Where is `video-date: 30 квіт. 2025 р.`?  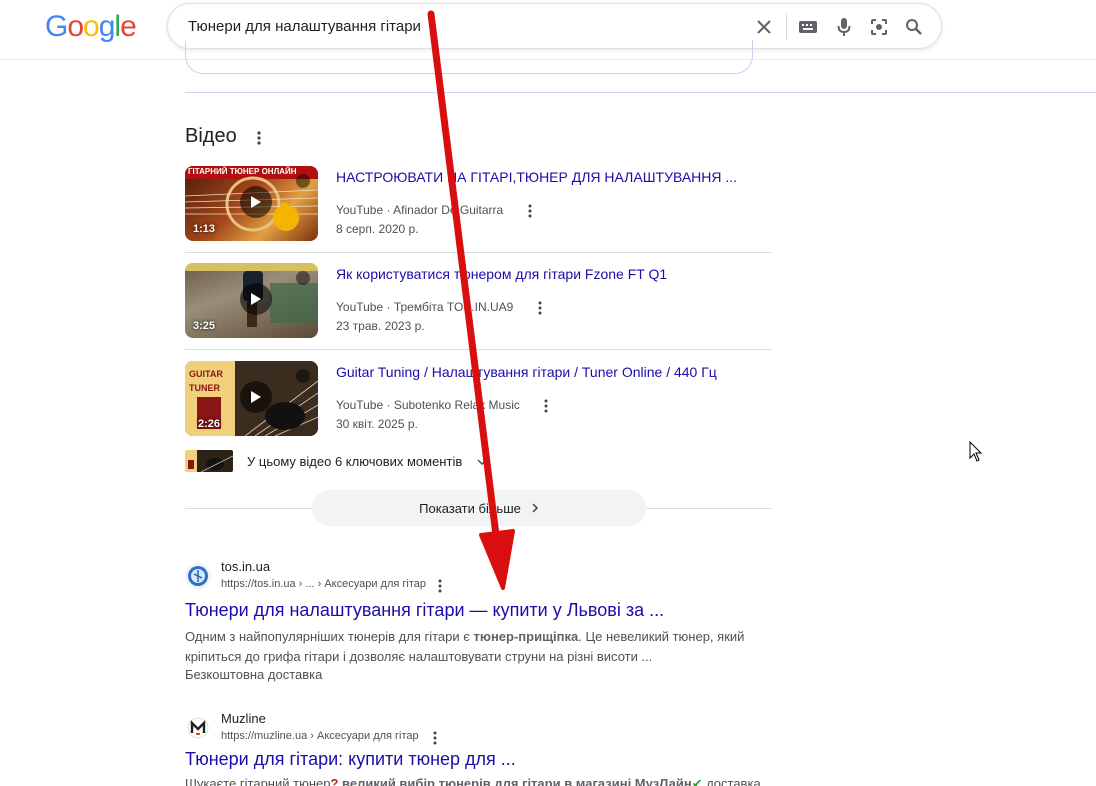 video-date: 30 квіт. 2025 р. is located at coordinates (377, 424).